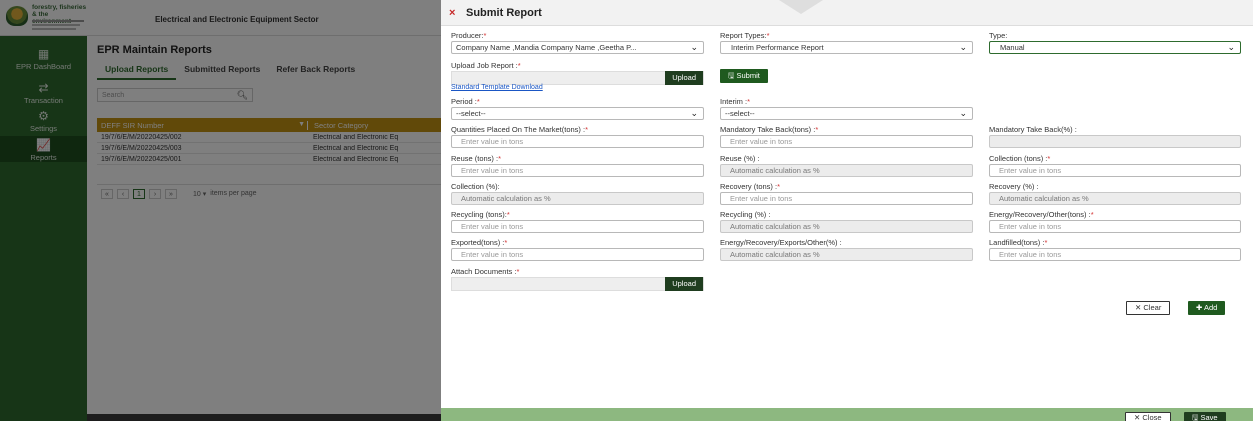  I want to click on panel-header: × Submit Report, so click(847, 13).